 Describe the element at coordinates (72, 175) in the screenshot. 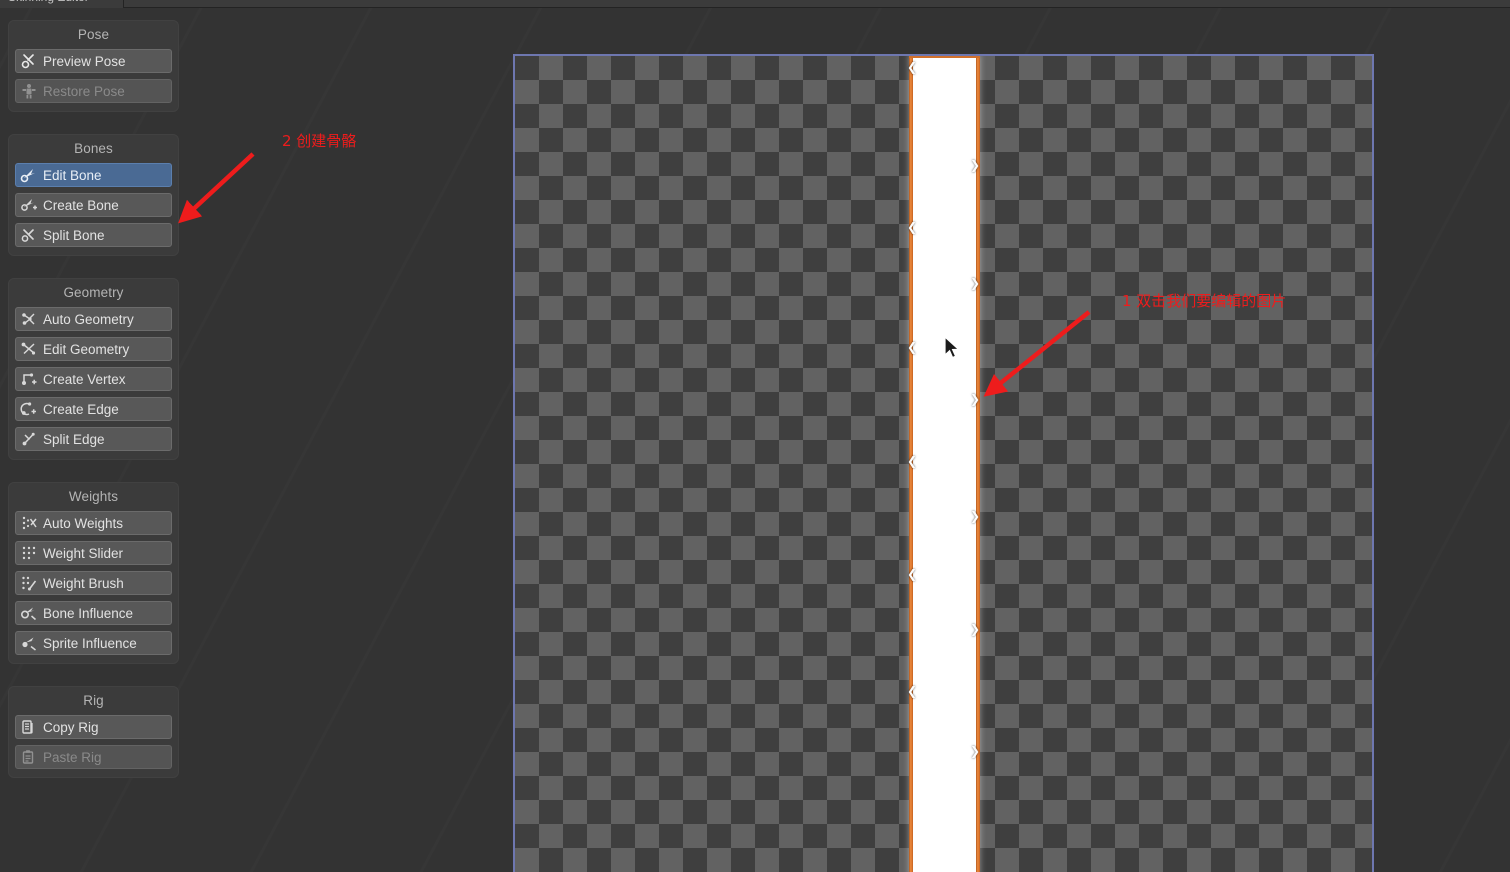

I see `button-label: Edit Bone` at that location.